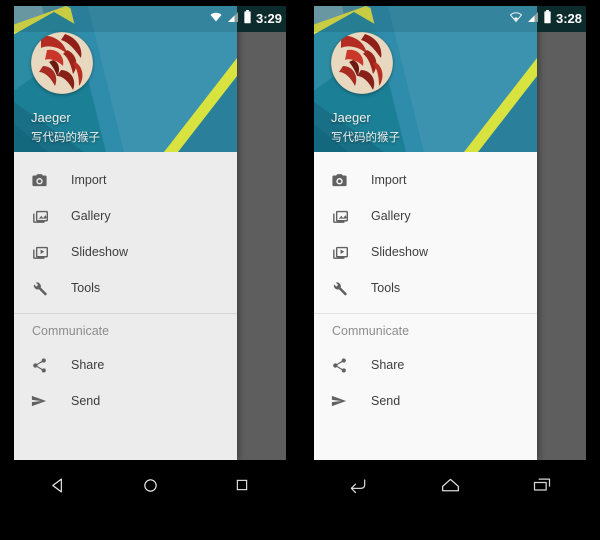 This screenshot has width=600, height=540. I want to click on arrow-back-icon, so click(358, 485).